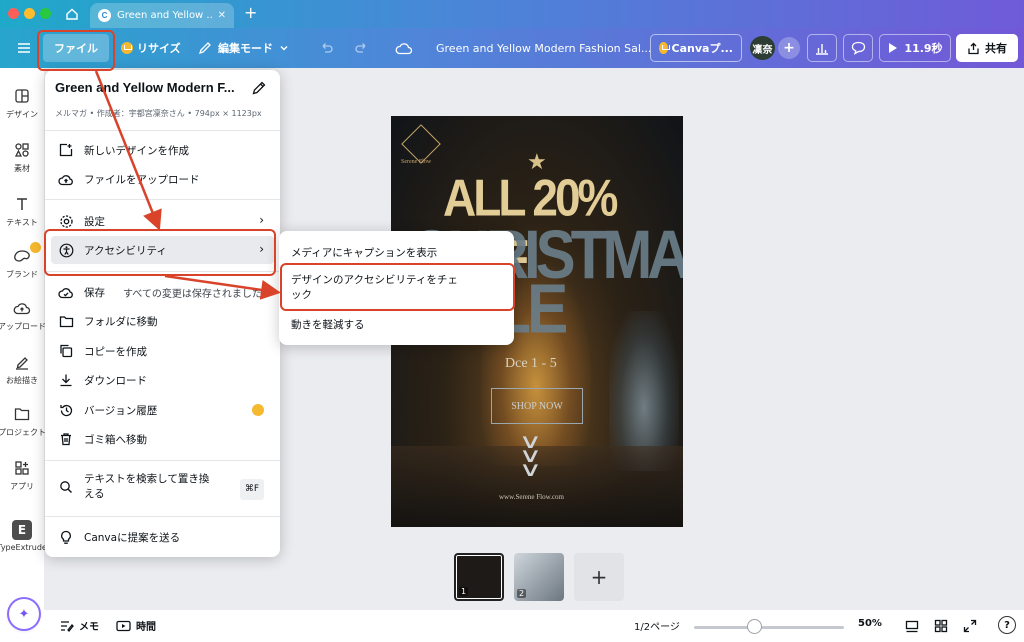 The height and width of the screenshot is (642, 1024). What do you see at coordinates (973, 48) in the screenshot?
I see `share-icon` at bounding box center [973, 48].